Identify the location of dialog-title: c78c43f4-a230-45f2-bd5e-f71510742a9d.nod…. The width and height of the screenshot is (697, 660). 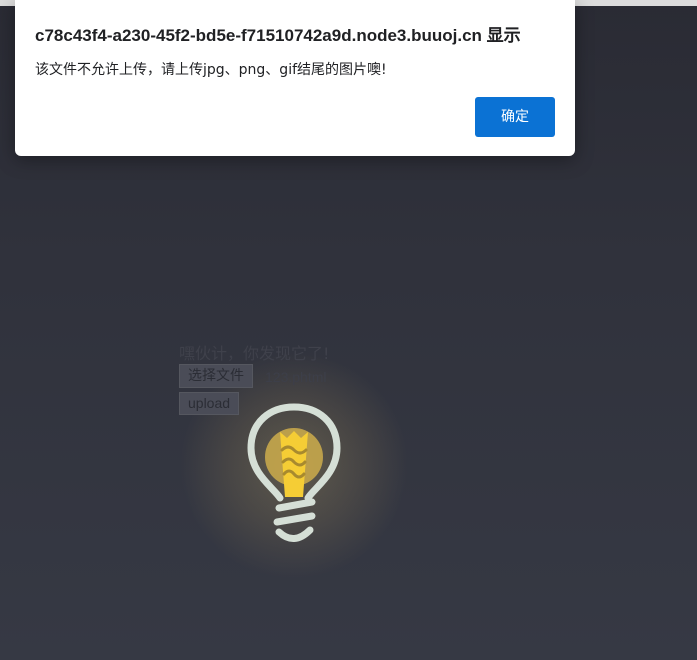
(278, 35).